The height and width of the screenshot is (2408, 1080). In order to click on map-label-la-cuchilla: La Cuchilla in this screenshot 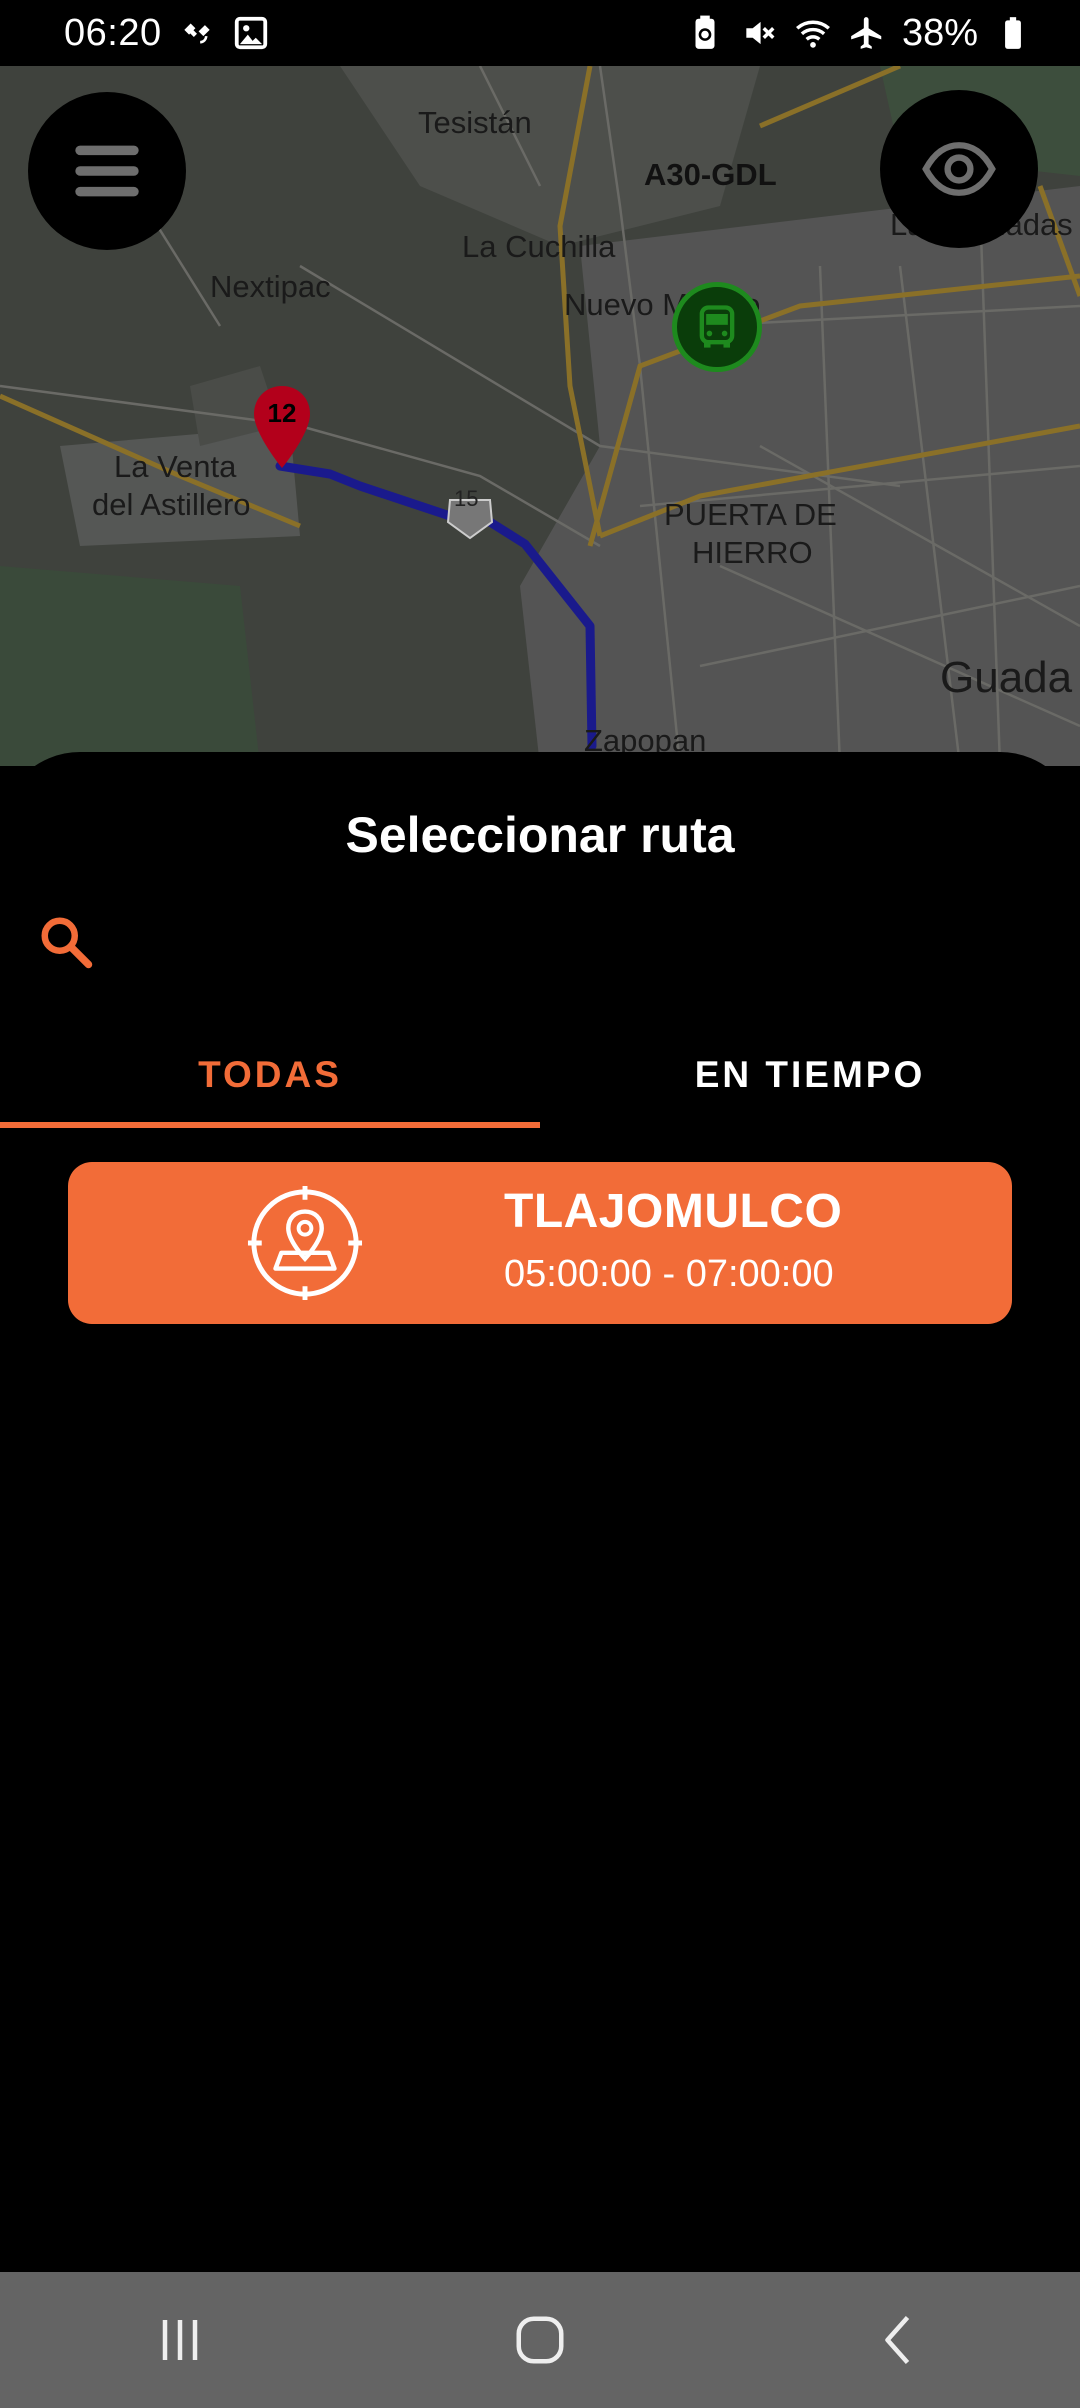, I will do `click(539, 246)`.